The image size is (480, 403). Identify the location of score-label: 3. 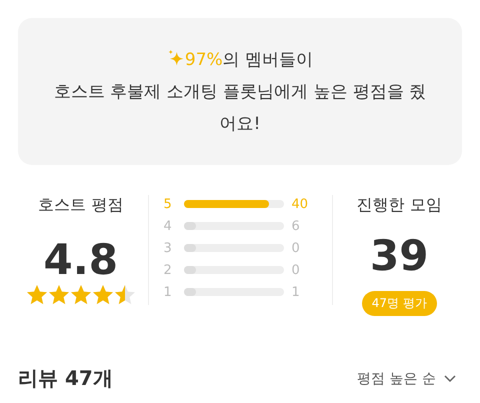
(168, 248).